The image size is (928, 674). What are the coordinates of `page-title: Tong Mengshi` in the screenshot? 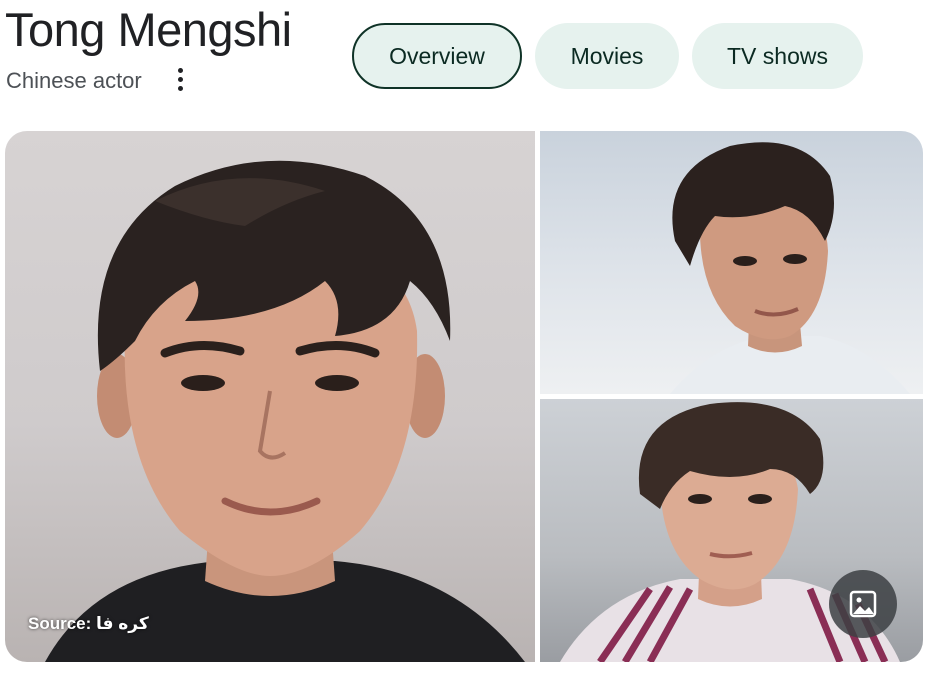 It's located at (148, 29).